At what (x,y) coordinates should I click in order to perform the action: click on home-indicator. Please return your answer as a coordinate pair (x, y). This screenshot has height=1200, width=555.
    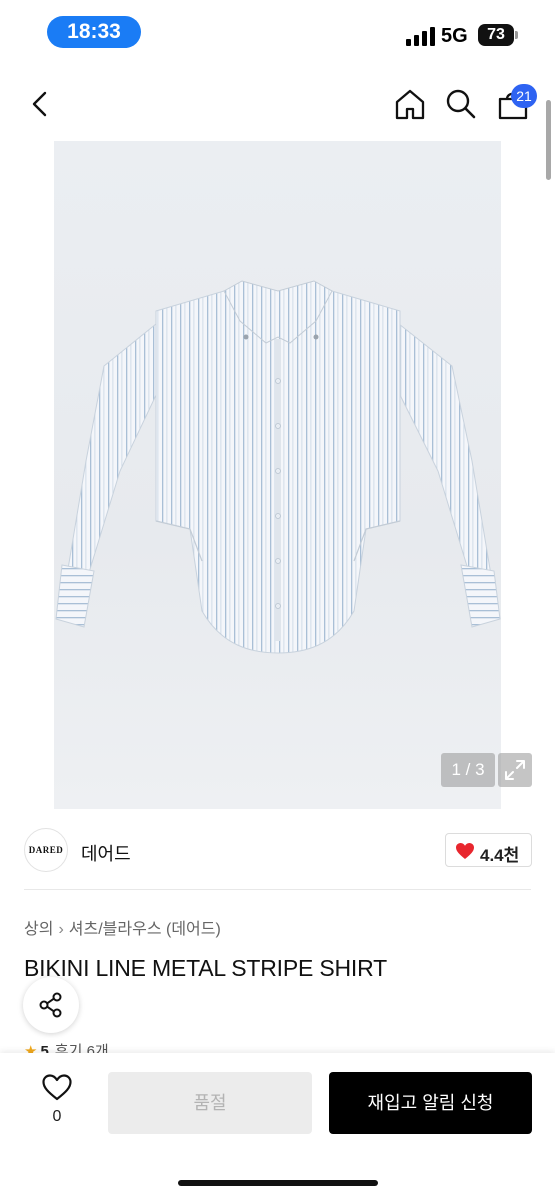
    Looking at the image, I should click on (278, 1183).